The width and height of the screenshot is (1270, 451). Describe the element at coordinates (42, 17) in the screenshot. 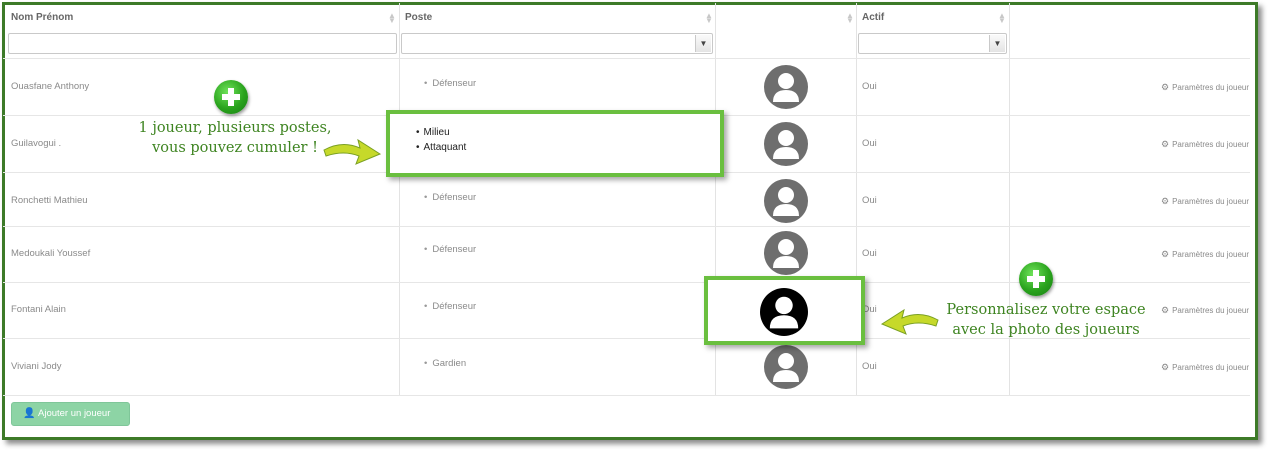

I see `header-nom-prenom: Nom Prénom` at that location.